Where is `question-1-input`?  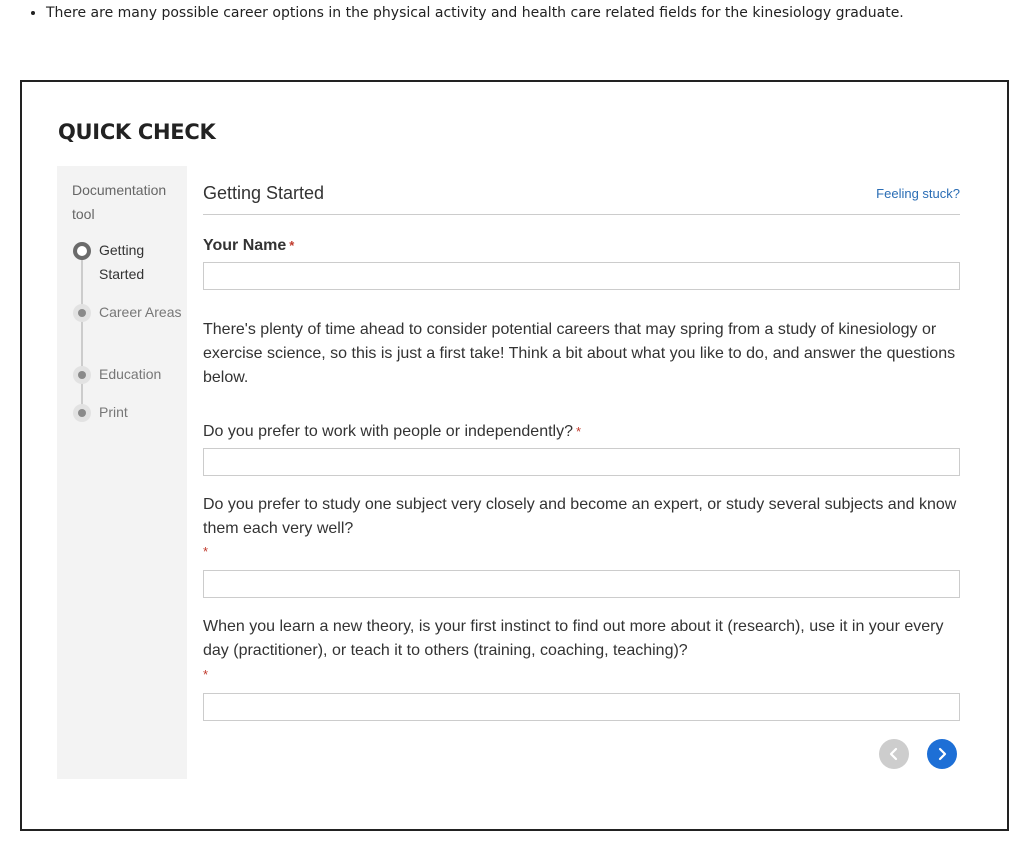
question-1-input is located at coordinates (581, 462).